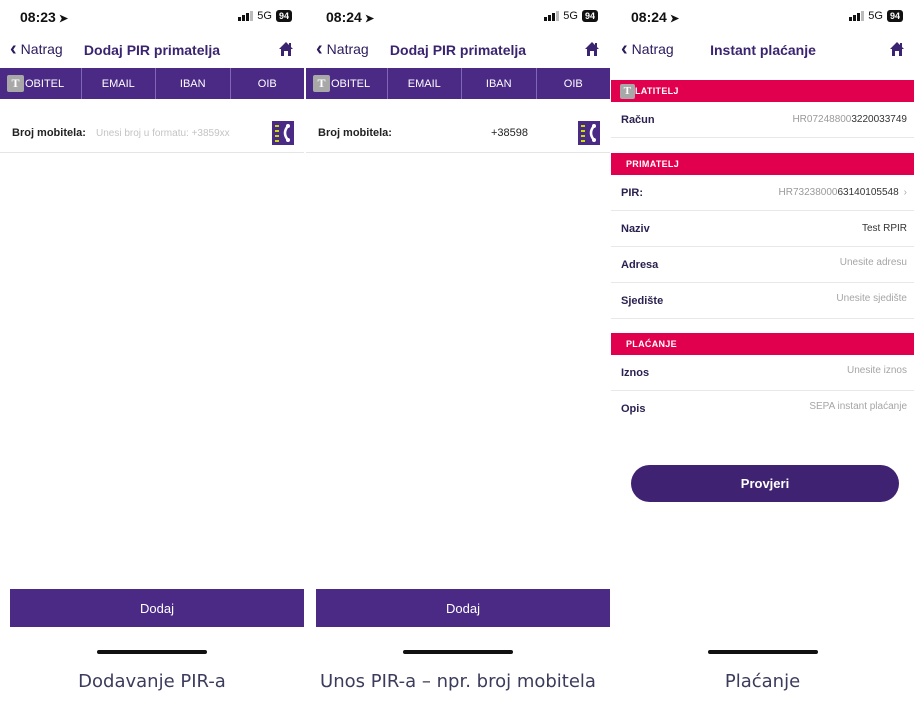 This screenshot has height=727, width=914. I want to click on row-name: Naziv Test RPIR, so click(762, 229).